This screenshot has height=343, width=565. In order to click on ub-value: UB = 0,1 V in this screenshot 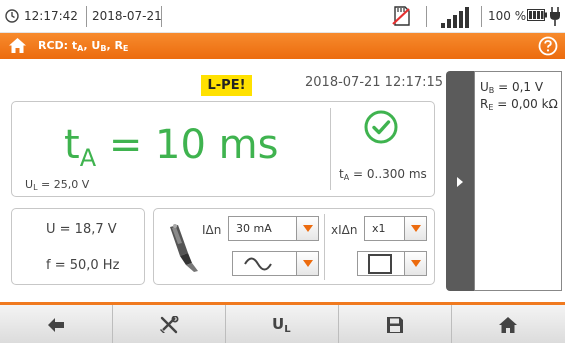, I will do `click(512, 87)`.